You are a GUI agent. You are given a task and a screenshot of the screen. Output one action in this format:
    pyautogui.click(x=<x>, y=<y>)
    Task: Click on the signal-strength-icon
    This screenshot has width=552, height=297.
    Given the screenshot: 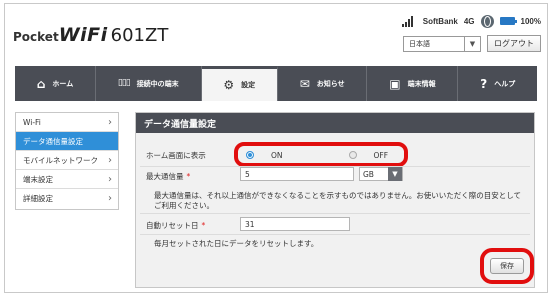 What is the action you would take?
    pyautogui.click(x=407, y=21)
    